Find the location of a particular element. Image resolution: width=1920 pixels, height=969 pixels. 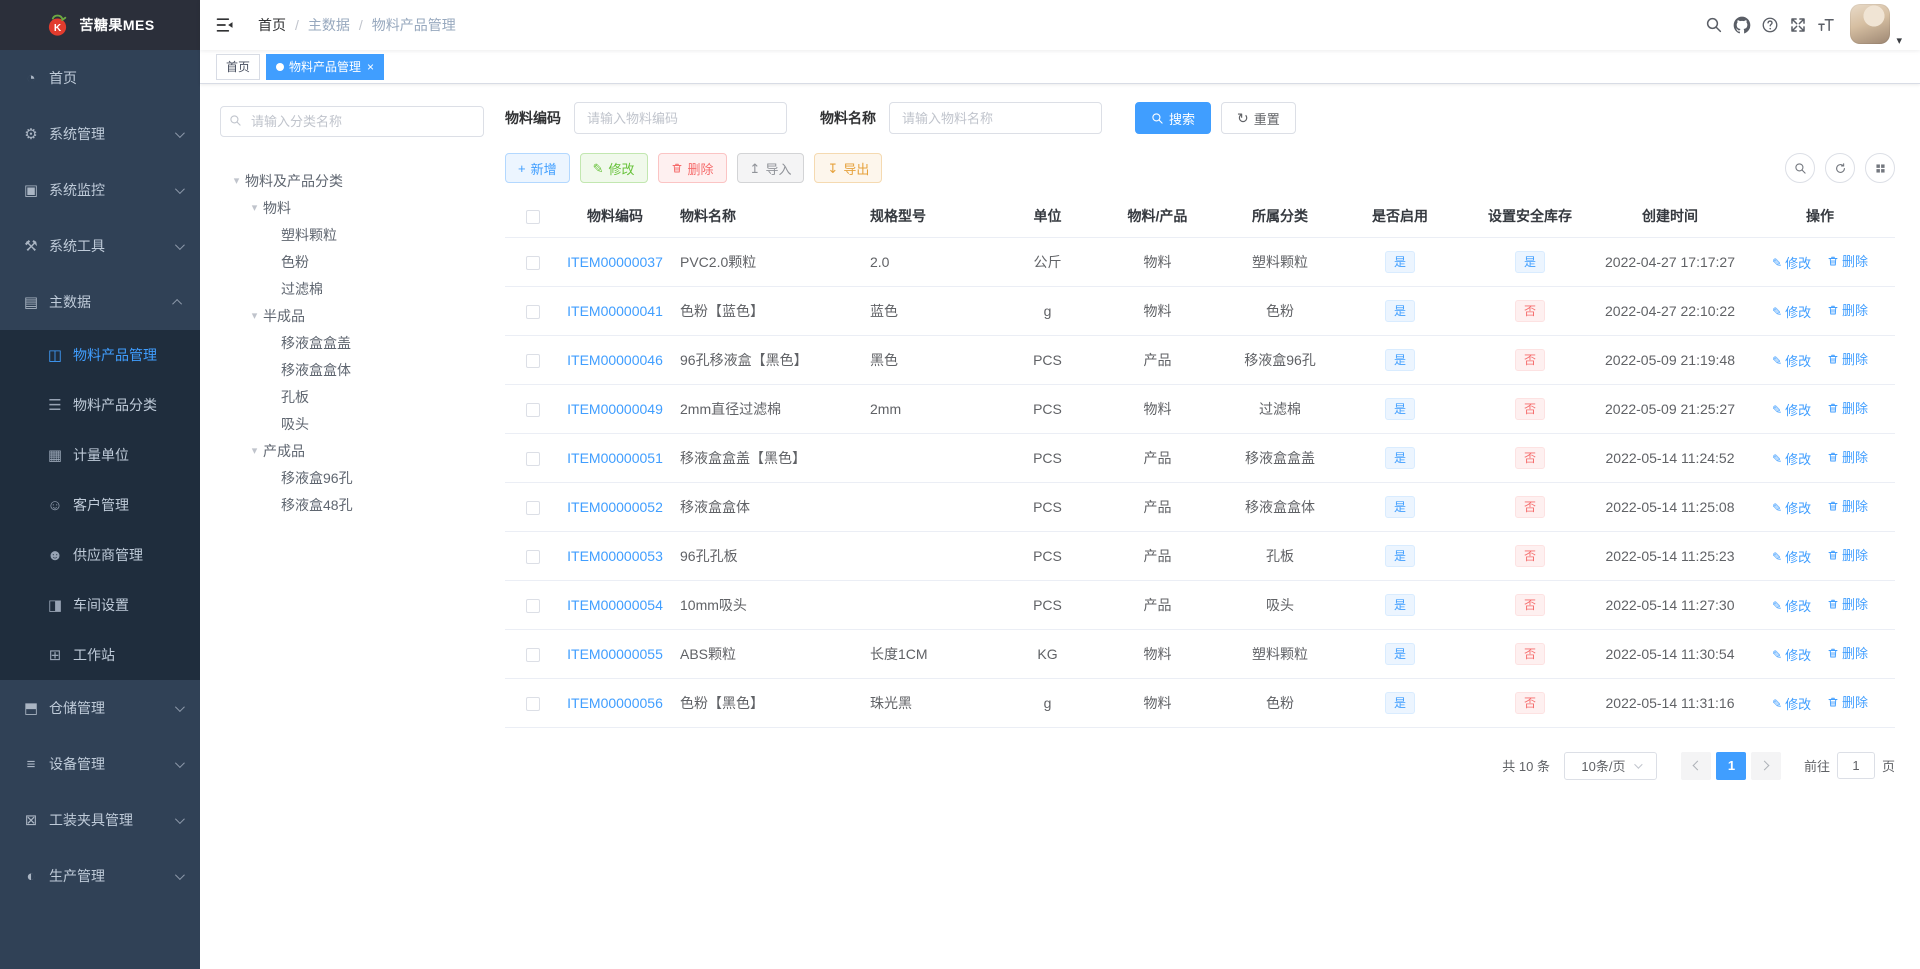

sidebar-item-supplier-manage: ☻ 供应商管理 is located at coordinates (100, 555).